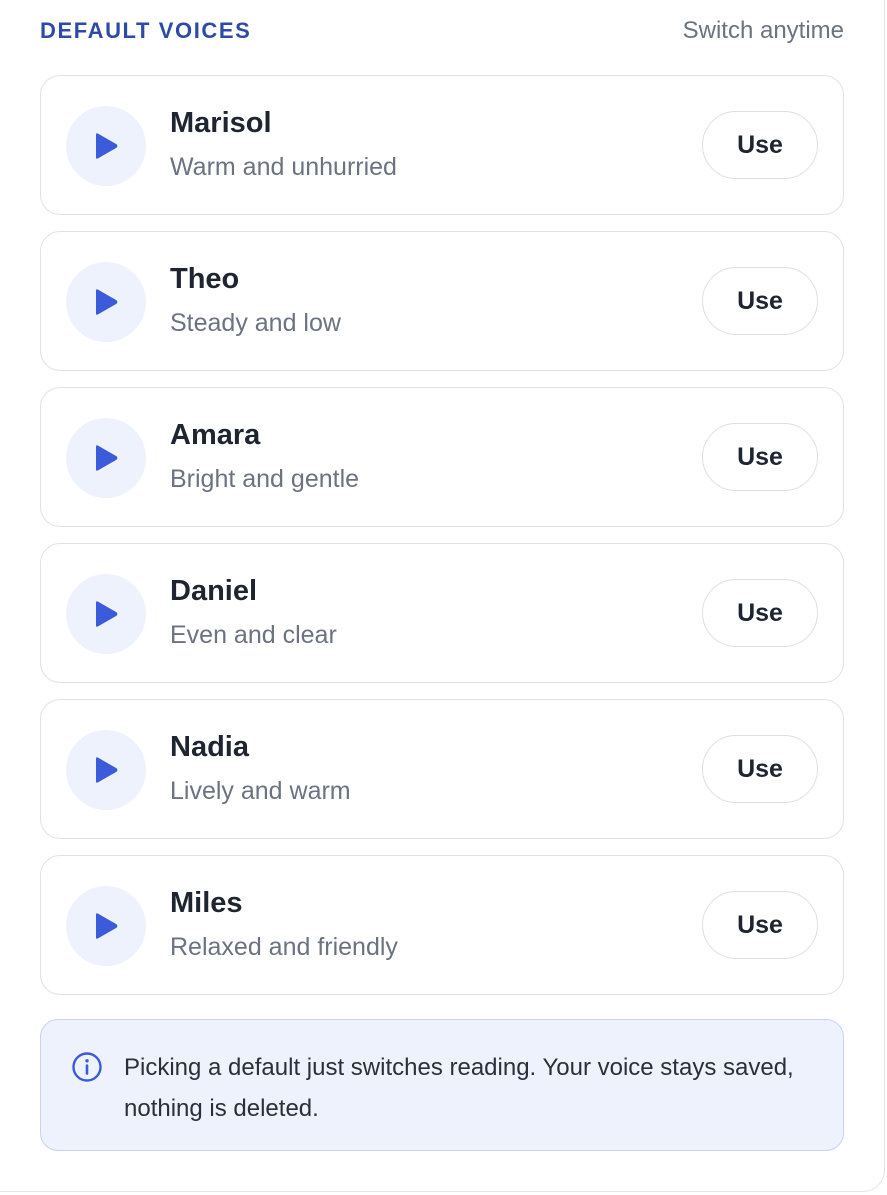 The image size is (887, 1195). I want to click on voice-card: Theo Steady and low Use, so click(442, 301).